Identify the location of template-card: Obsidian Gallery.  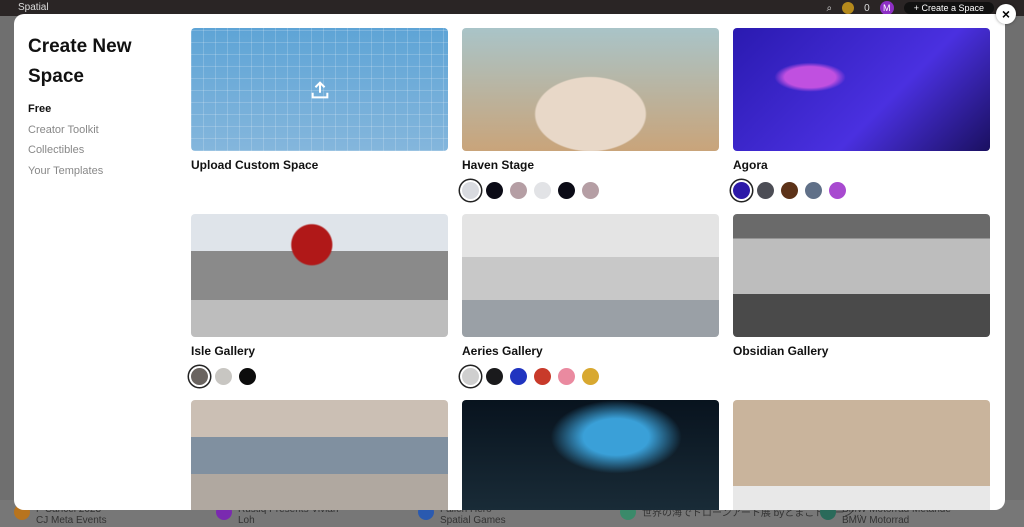
(861, 286).